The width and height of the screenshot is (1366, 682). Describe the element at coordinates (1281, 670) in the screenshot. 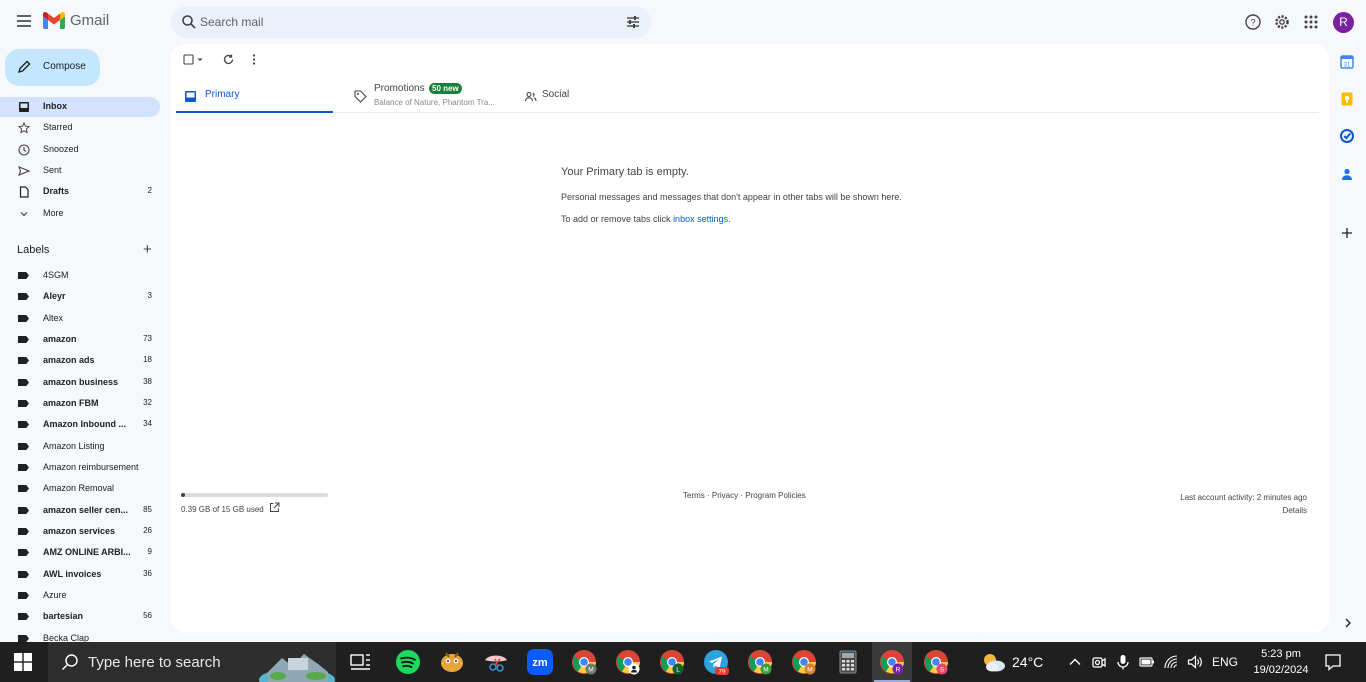

I see `clock-date: 19/02/2024` at that location.